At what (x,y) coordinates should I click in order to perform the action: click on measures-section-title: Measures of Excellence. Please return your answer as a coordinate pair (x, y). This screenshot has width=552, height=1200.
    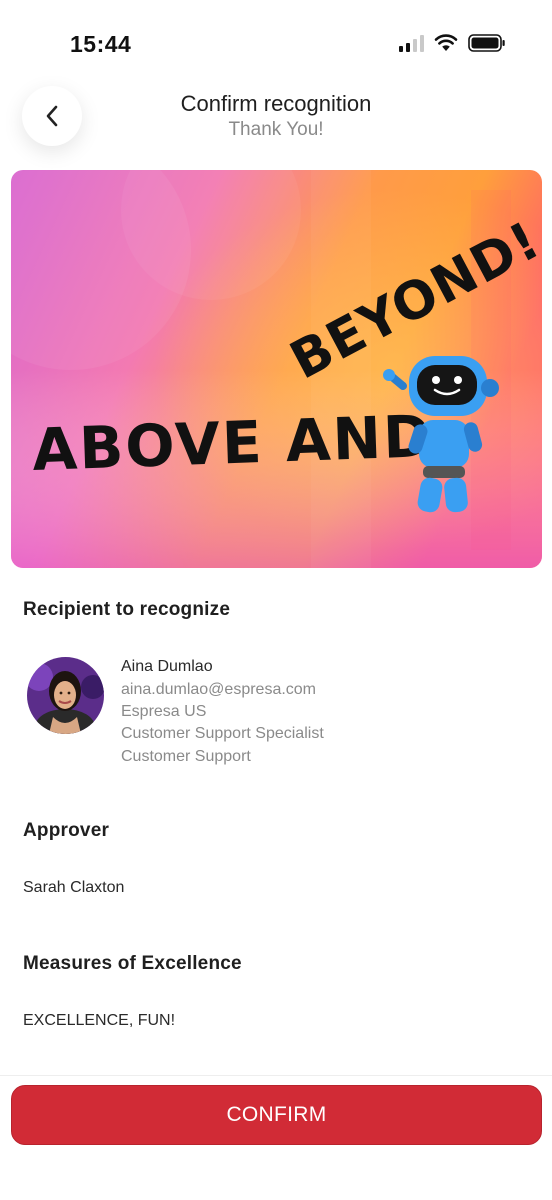
    Looking at the image, I should click on (132, 963).